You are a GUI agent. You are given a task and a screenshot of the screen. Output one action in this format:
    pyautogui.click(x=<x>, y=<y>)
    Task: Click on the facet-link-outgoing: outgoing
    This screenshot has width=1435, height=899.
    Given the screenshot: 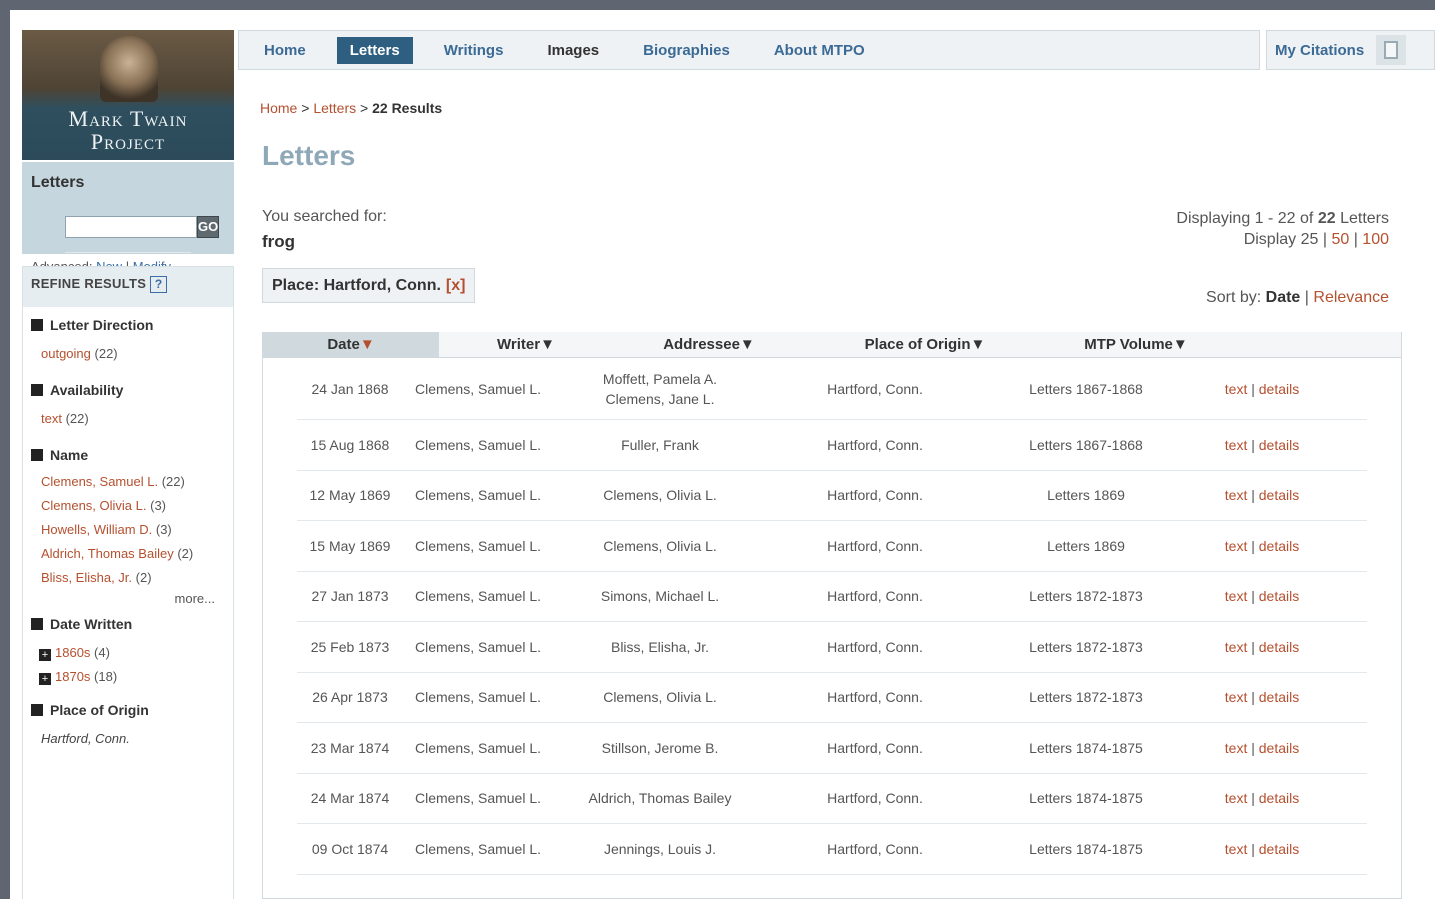 What is the action you would take?
    pyautogui.click(x=66, y=353)
    